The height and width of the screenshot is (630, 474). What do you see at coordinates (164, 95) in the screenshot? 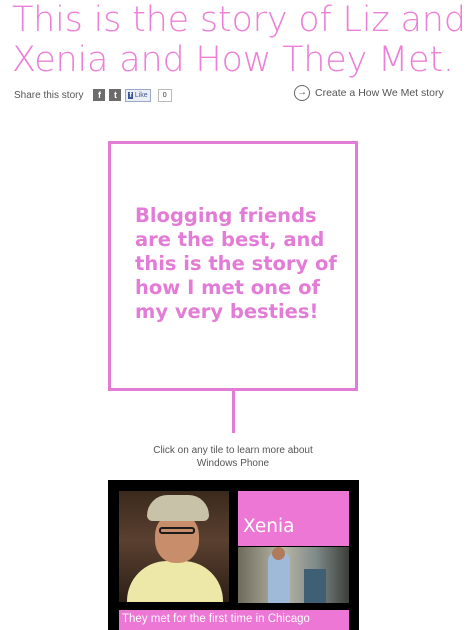
I see `like-count: 0` at bounding box center [164, 95].